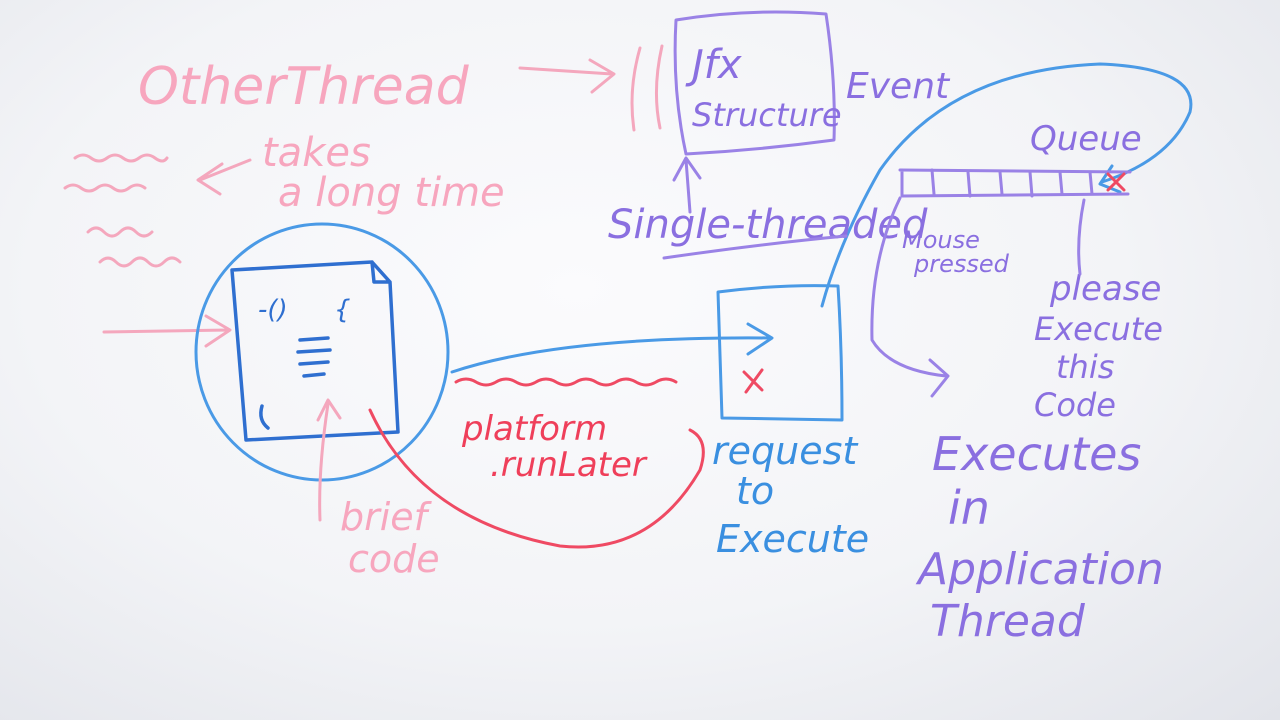 The height and width of the screenshot is (720, 1280). Describe the element at coordinates (753, 381) in the screenshot. I see `request-box-task-mark` at that location.